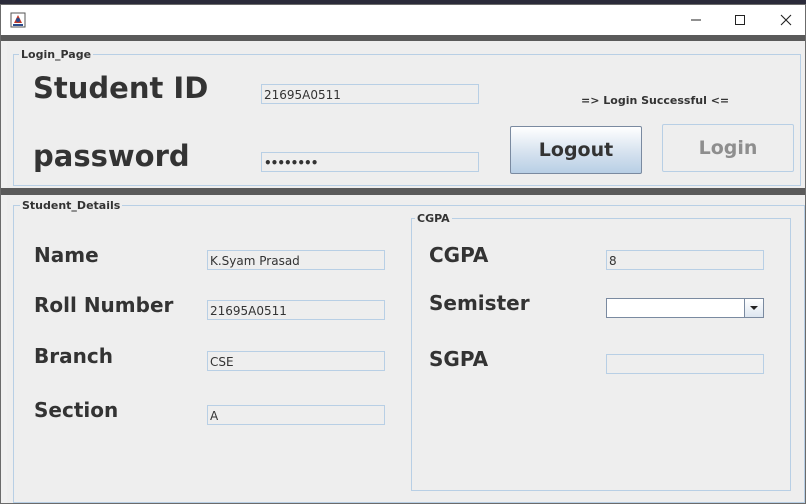  I want to click on semester-label: Semister, so click(479, 303).